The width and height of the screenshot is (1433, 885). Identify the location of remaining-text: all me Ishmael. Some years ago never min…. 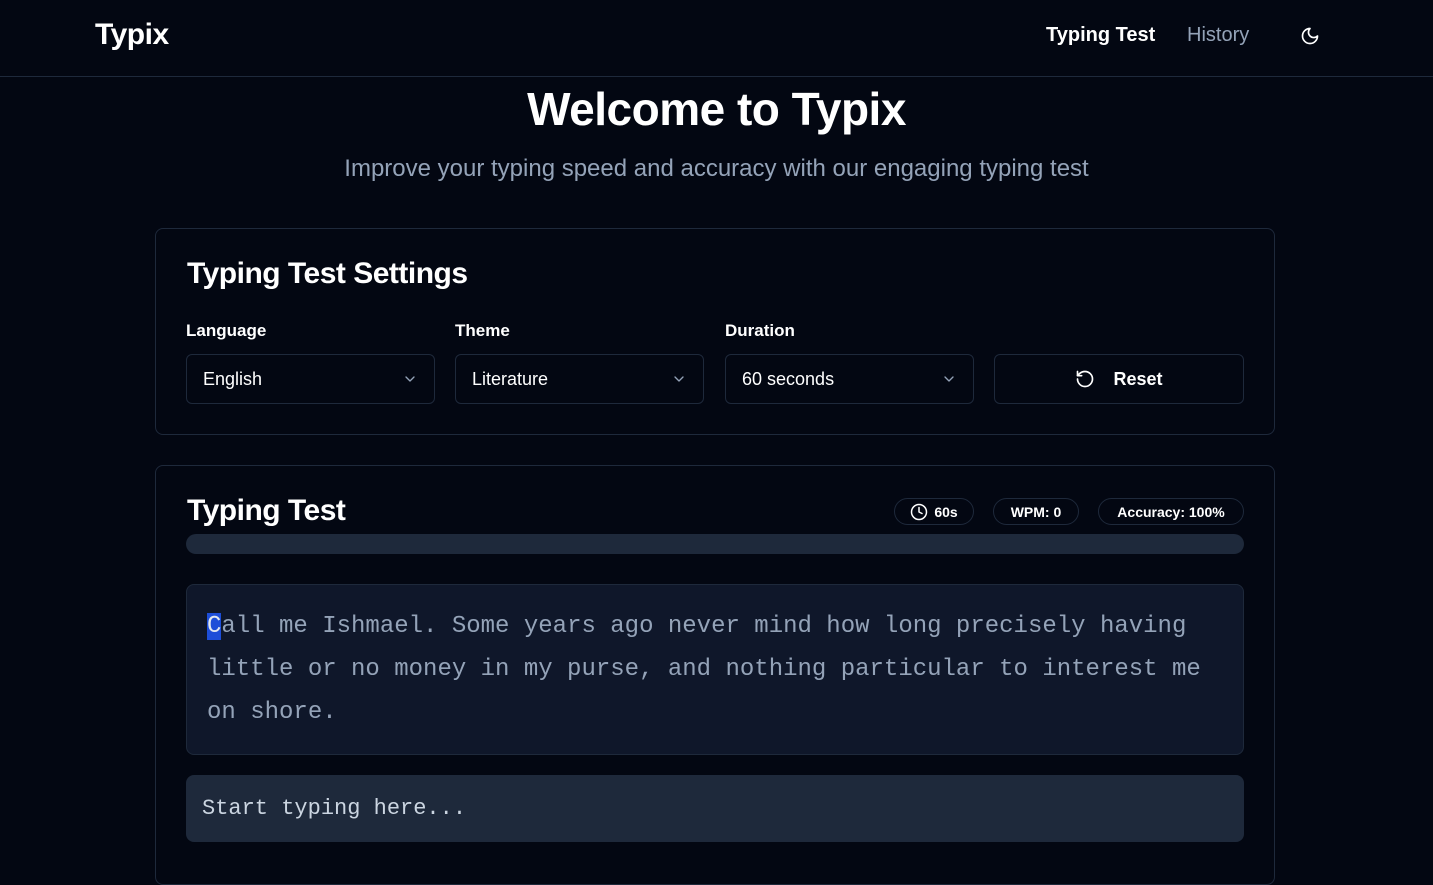
(704, 669).